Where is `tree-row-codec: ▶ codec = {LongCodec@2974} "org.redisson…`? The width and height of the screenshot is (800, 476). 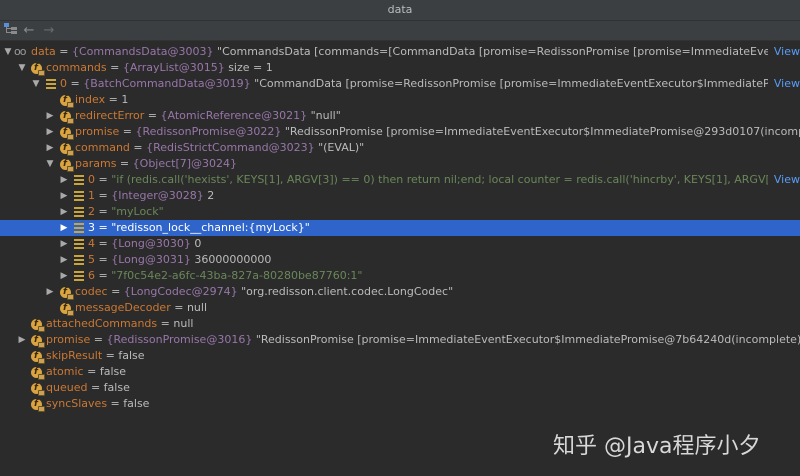
tree-row-codec: ▶ codec = {LongCodec@2974} "org.redisson… is located at coordinates (400, 292).